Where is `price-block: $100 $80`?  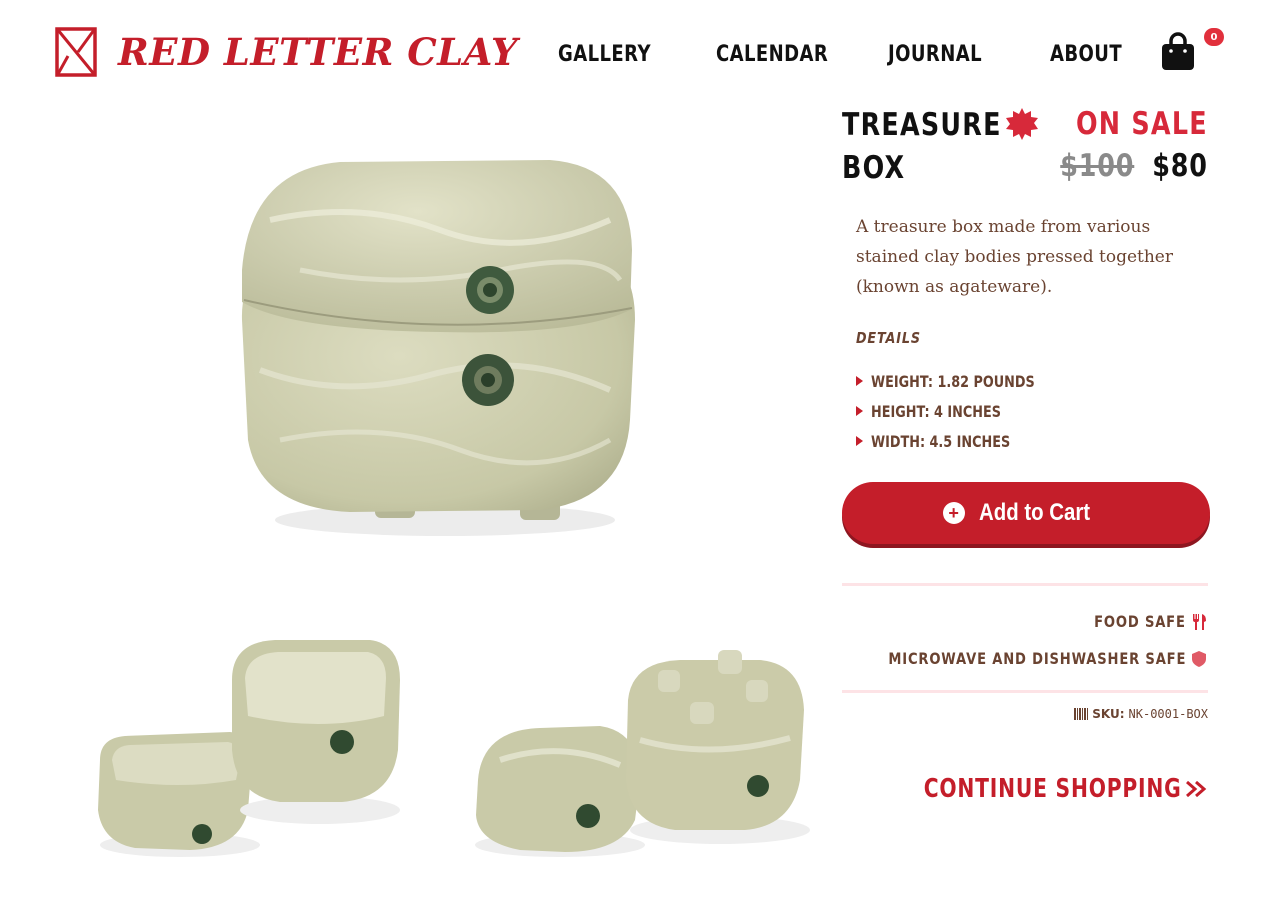
price-block: $100 $80 is located at coordinates (1126, 166).